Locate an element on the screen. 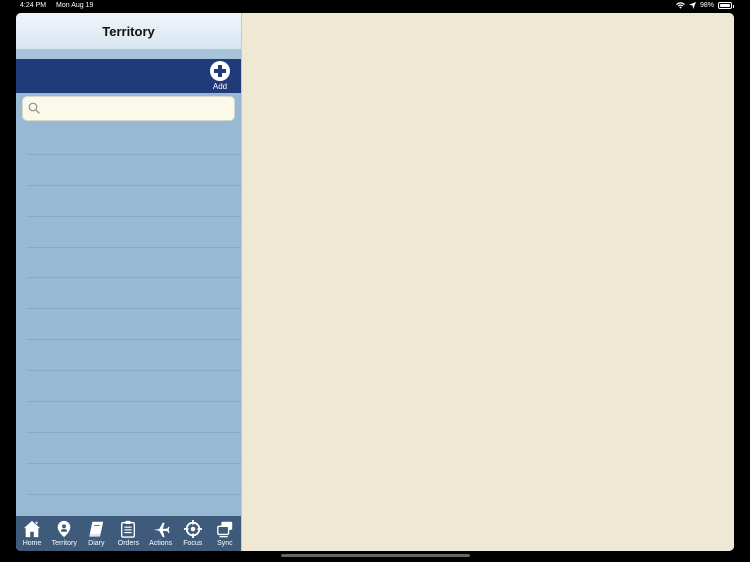  book-icon is located at coordinates (96, 529).